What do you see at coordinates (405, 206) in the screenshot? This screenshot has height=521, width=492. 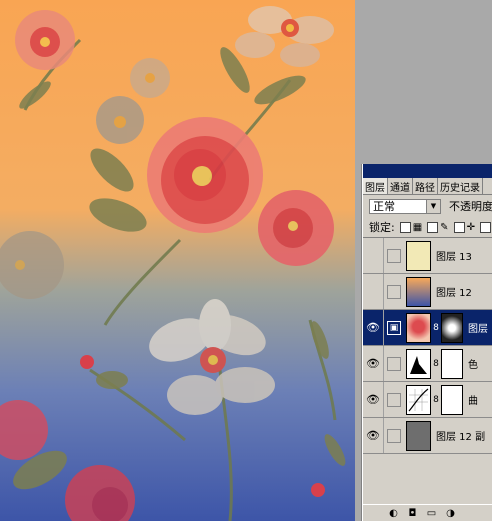 I see `blend-mode-select: 正常 ▼` at bounding box center [405, 206].